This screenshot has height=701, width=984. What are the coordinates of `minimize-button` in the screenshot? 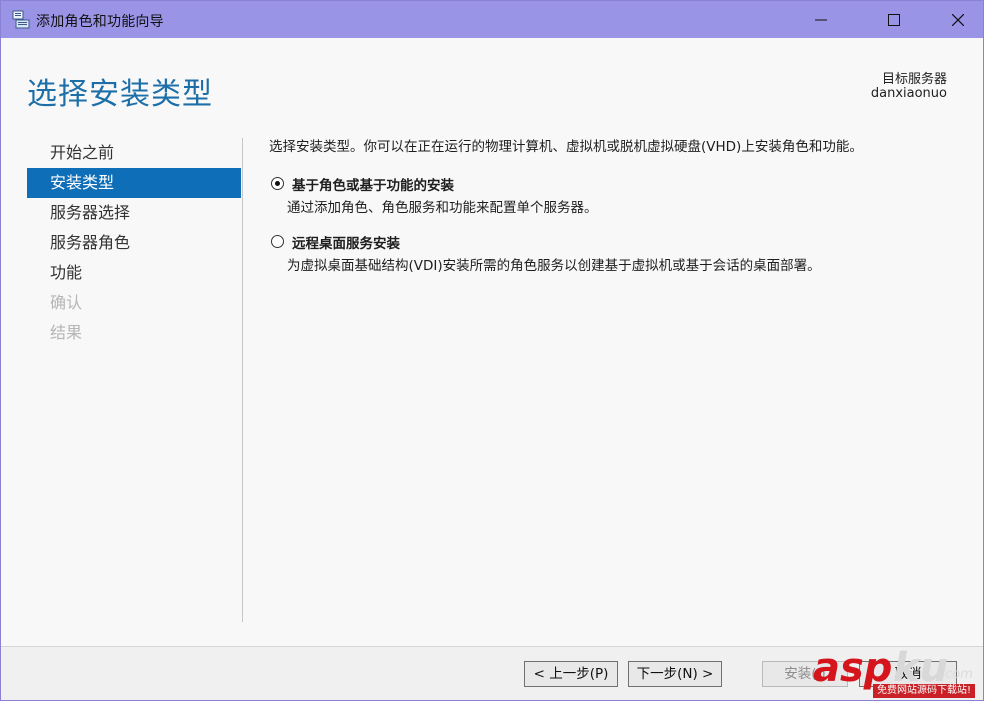 It's located at (821, 19).